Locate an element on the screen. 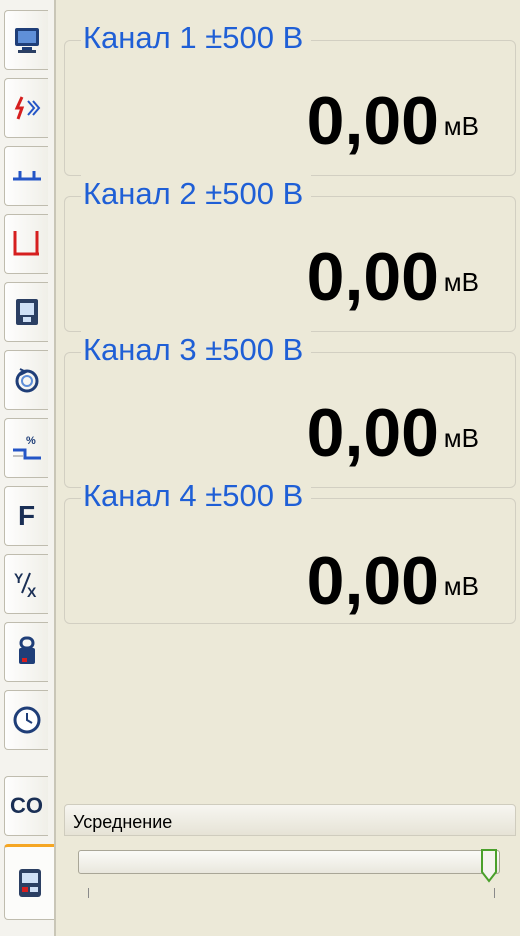 The height and width of the screenshot is (936, 520). tab-rotate is located at coordinates (26, 380).